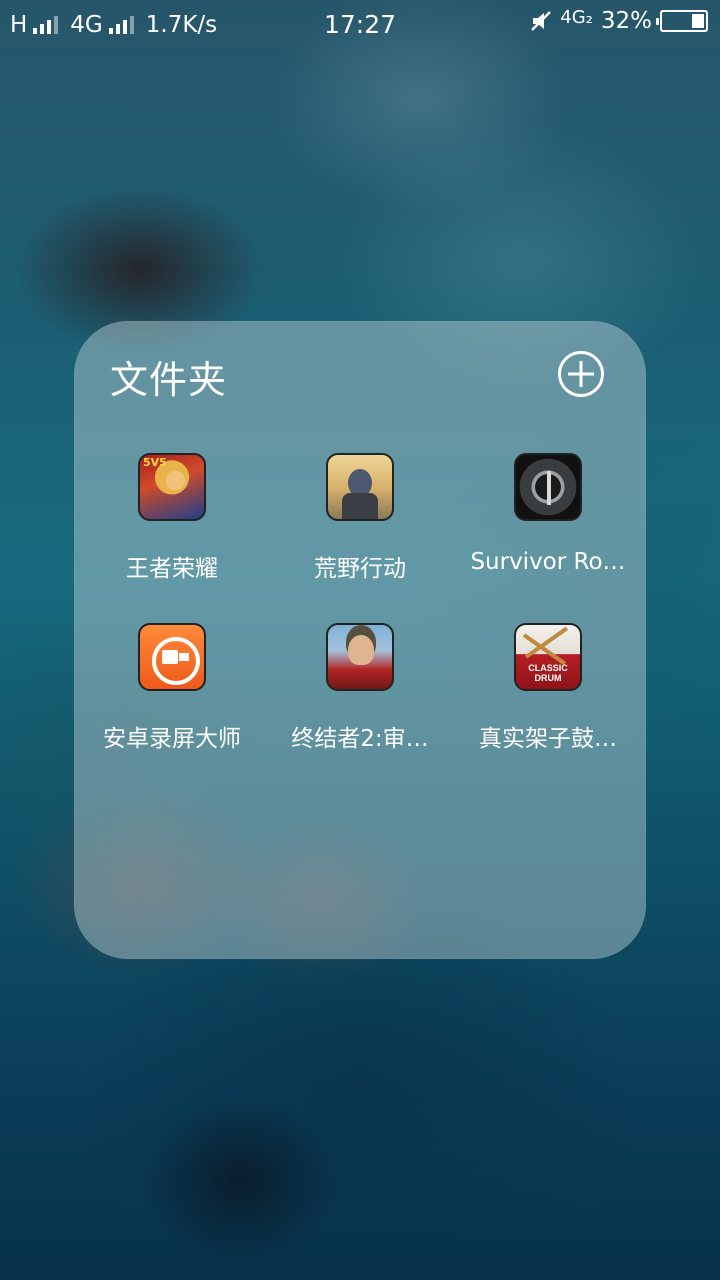 This screenshot has height=1280, width=720. What do you see at coordinates (541, 21) in the screenshot?
I see `mute-icon` at bounding box center [541, 21].